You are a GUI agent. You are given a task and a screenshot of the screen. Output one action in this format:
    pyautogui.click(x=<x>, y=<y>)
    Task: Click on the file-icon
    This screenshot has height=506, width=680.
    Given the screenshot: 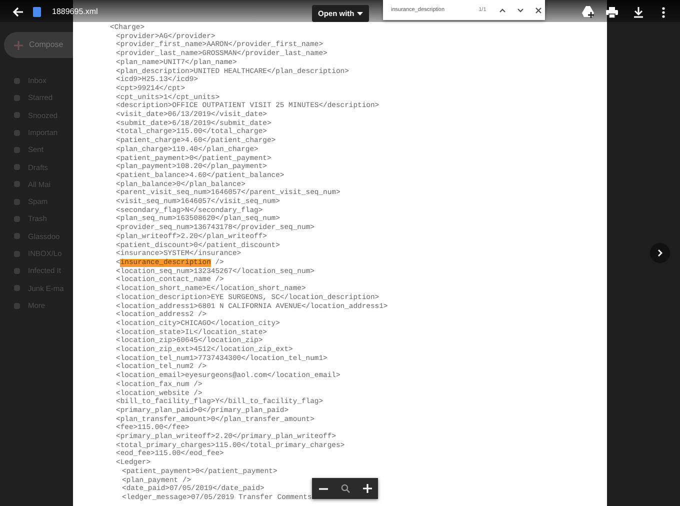 What is the action you would take?
    pyautogui.click(x=37, y=12)
    